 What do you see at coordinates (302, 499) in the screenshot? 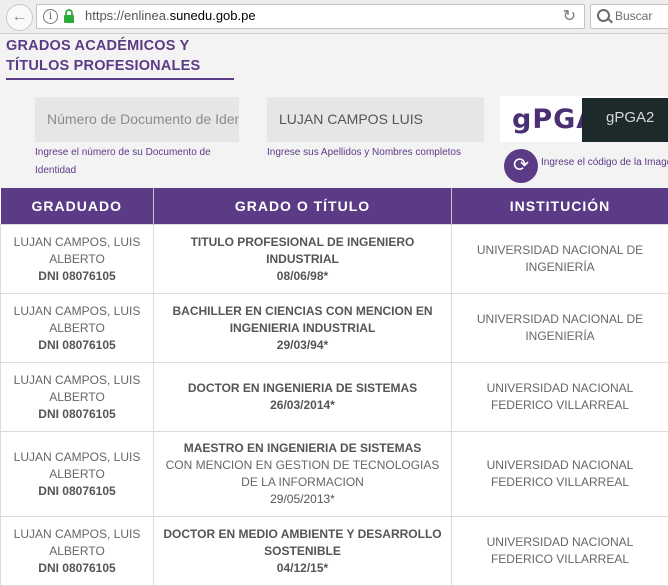
I see `degree-date: 29/05/2013*` at bounding box center [302, 499].